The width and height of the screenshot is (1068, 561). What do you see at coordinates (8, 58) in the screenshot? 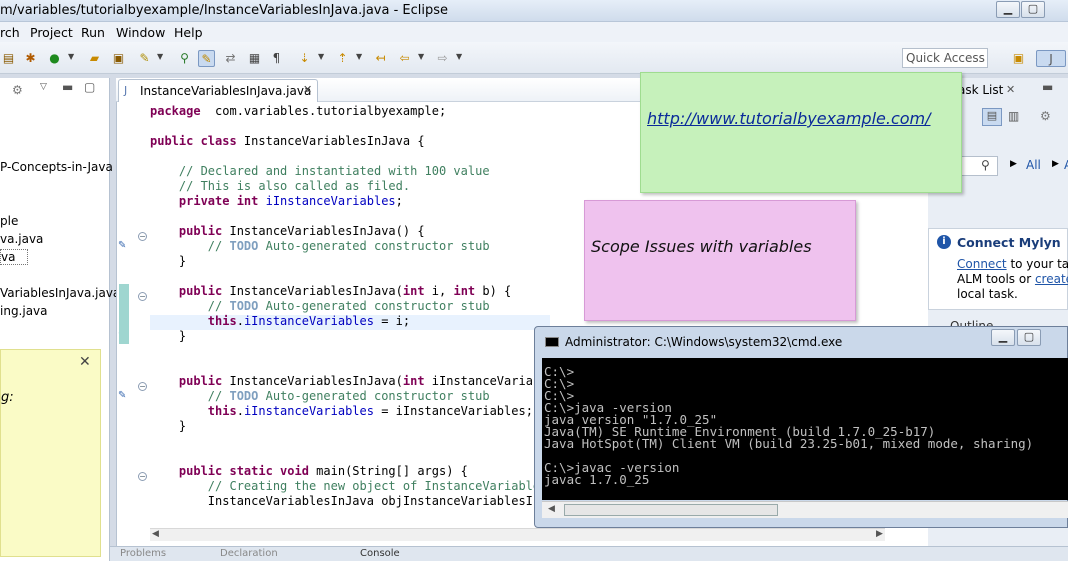
I see `open-icon: ▤` at bounding box center [8, 58].